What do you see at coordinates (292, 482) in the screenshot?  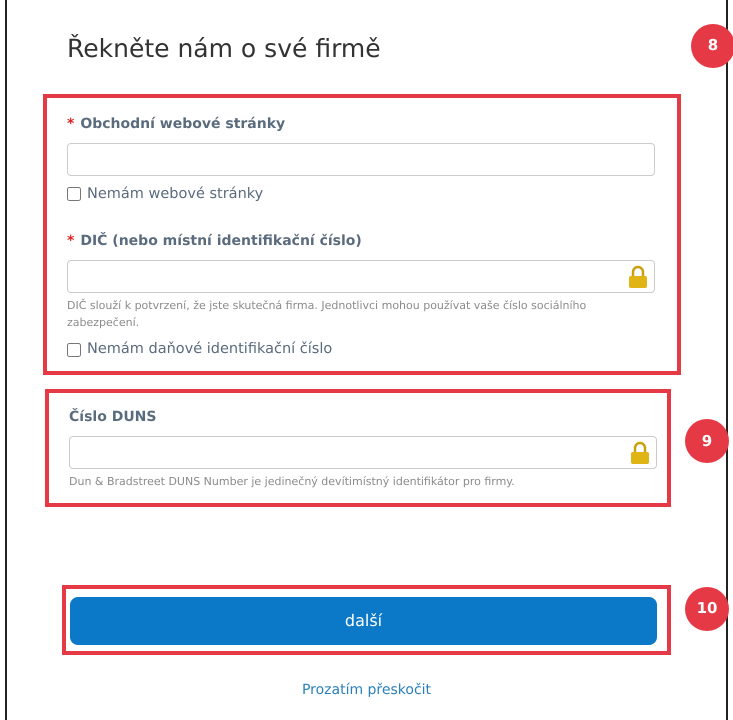 I see `help-text: Dun & Bradstreet DUNS Number je jedinečný devítimístný identifikátor pro firmy.` at bounding box center [292, 482].